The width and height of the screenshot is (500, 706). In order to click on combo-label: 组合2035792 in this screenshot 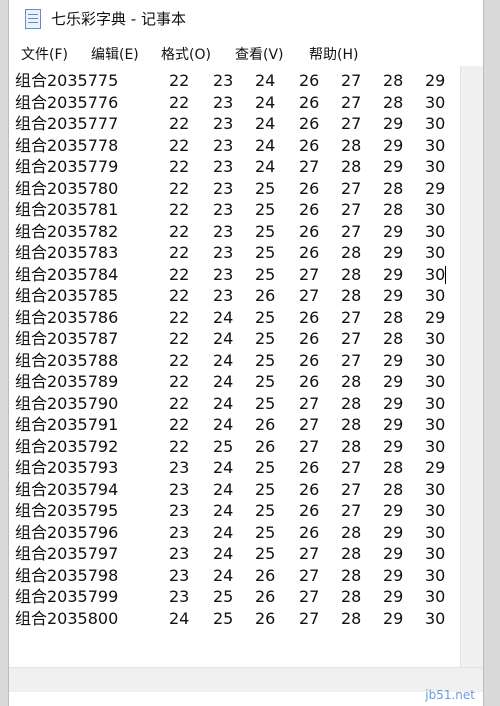, I will do `click(67, 446)`.